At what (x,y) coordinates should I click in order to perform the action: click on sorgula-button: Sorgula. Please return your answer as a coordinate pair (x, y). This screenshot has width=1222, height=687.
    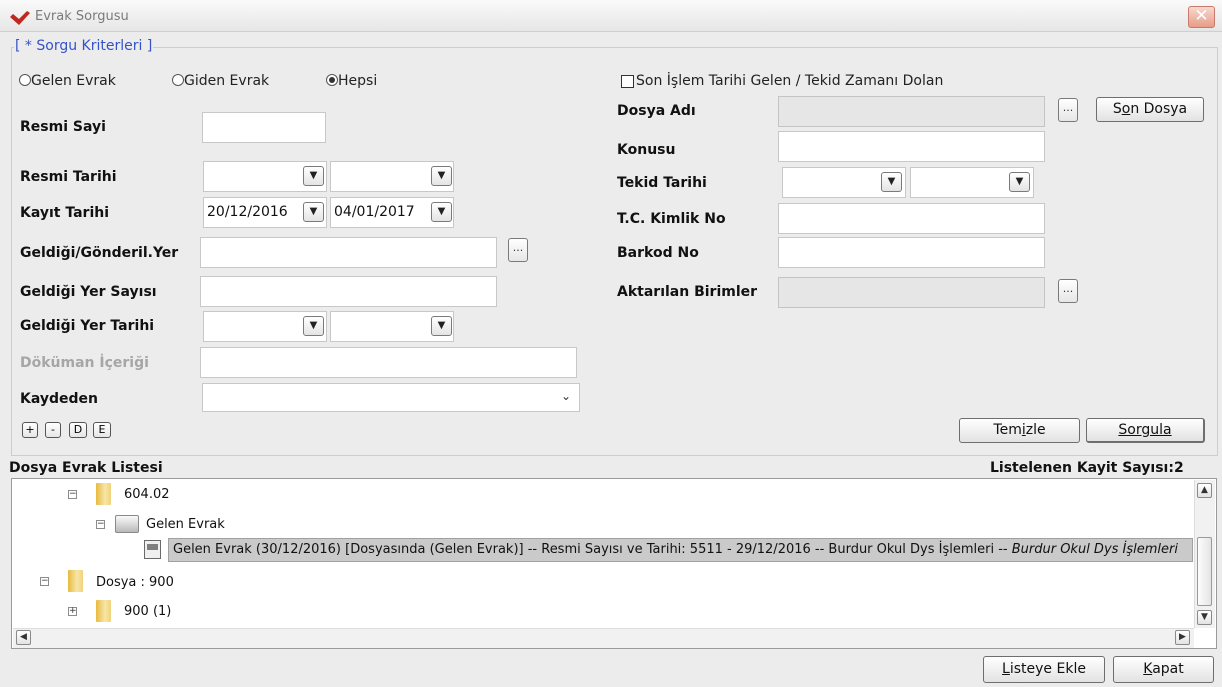
    Looking at the image, I should click on (1145, 430).